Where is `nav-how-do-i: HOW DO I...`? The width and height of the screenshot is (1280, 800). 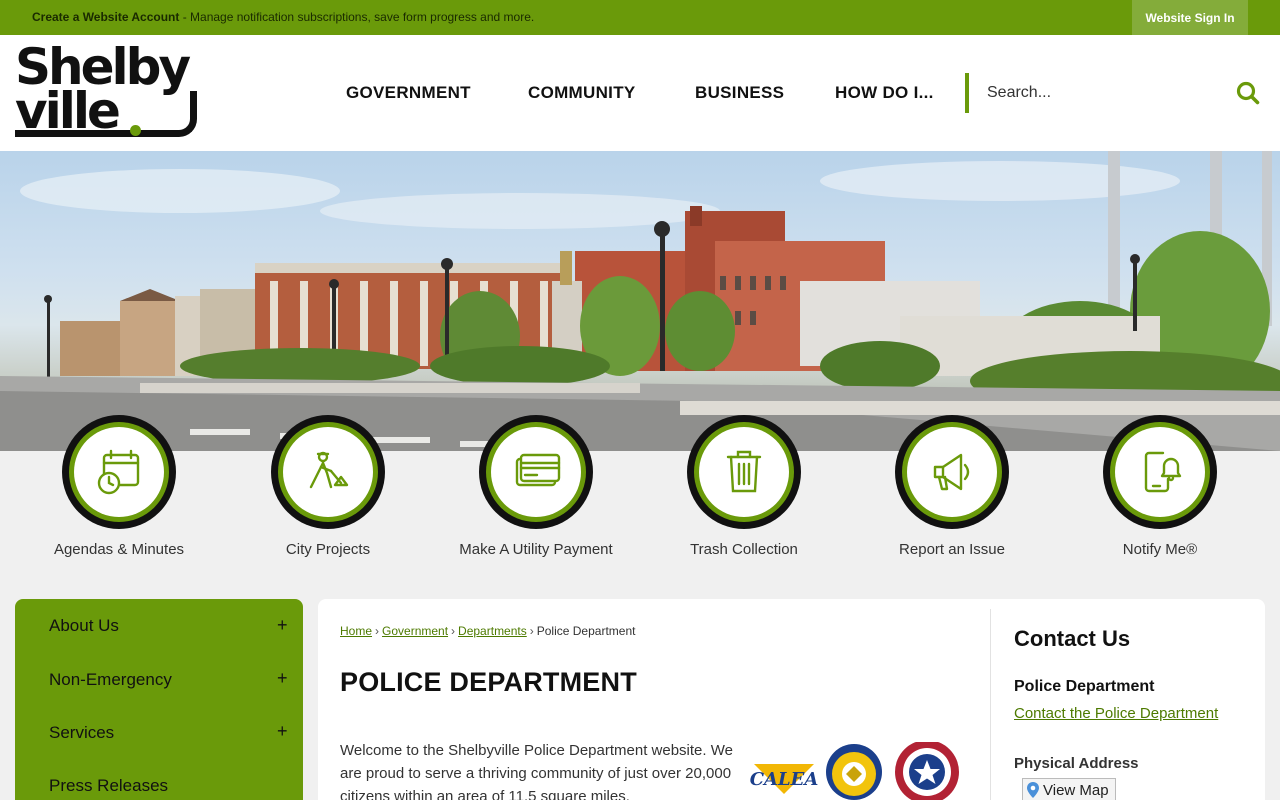 nav-how-do-i: HOW DO I... is located at coordinates (884, 93).